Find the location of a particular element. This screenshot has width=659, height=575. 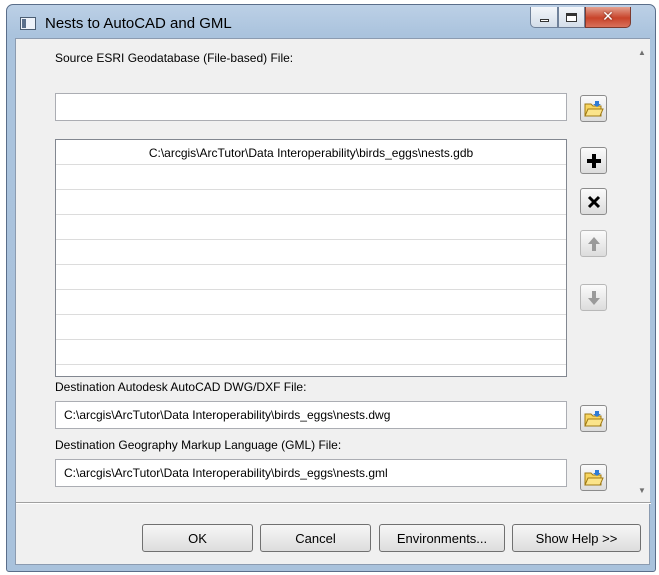

vertical-scrollbar: ▲ ▼ is located at coordinates (642, 270).